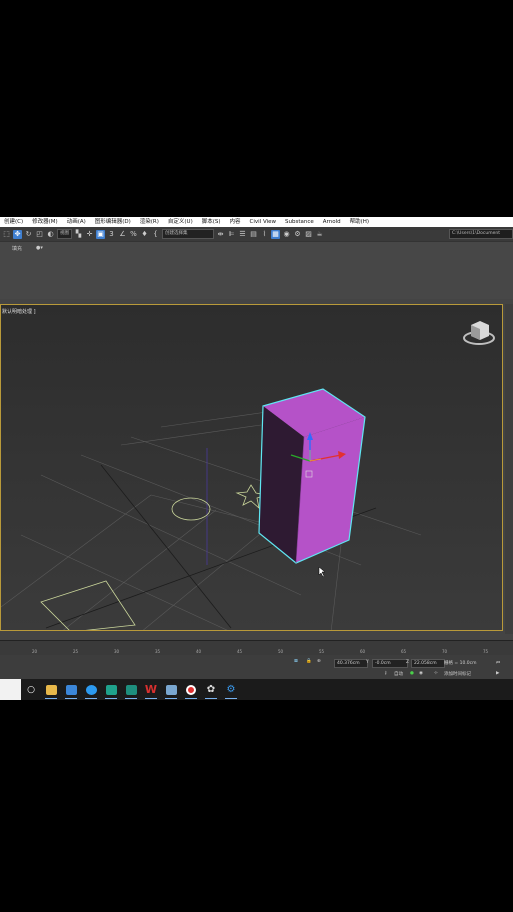 Image resolution: width=513 pixels, height=912 pixels. Describe the element at coordinates (117, 651) in the screenshot. I see `track-tick: 30` at that location.